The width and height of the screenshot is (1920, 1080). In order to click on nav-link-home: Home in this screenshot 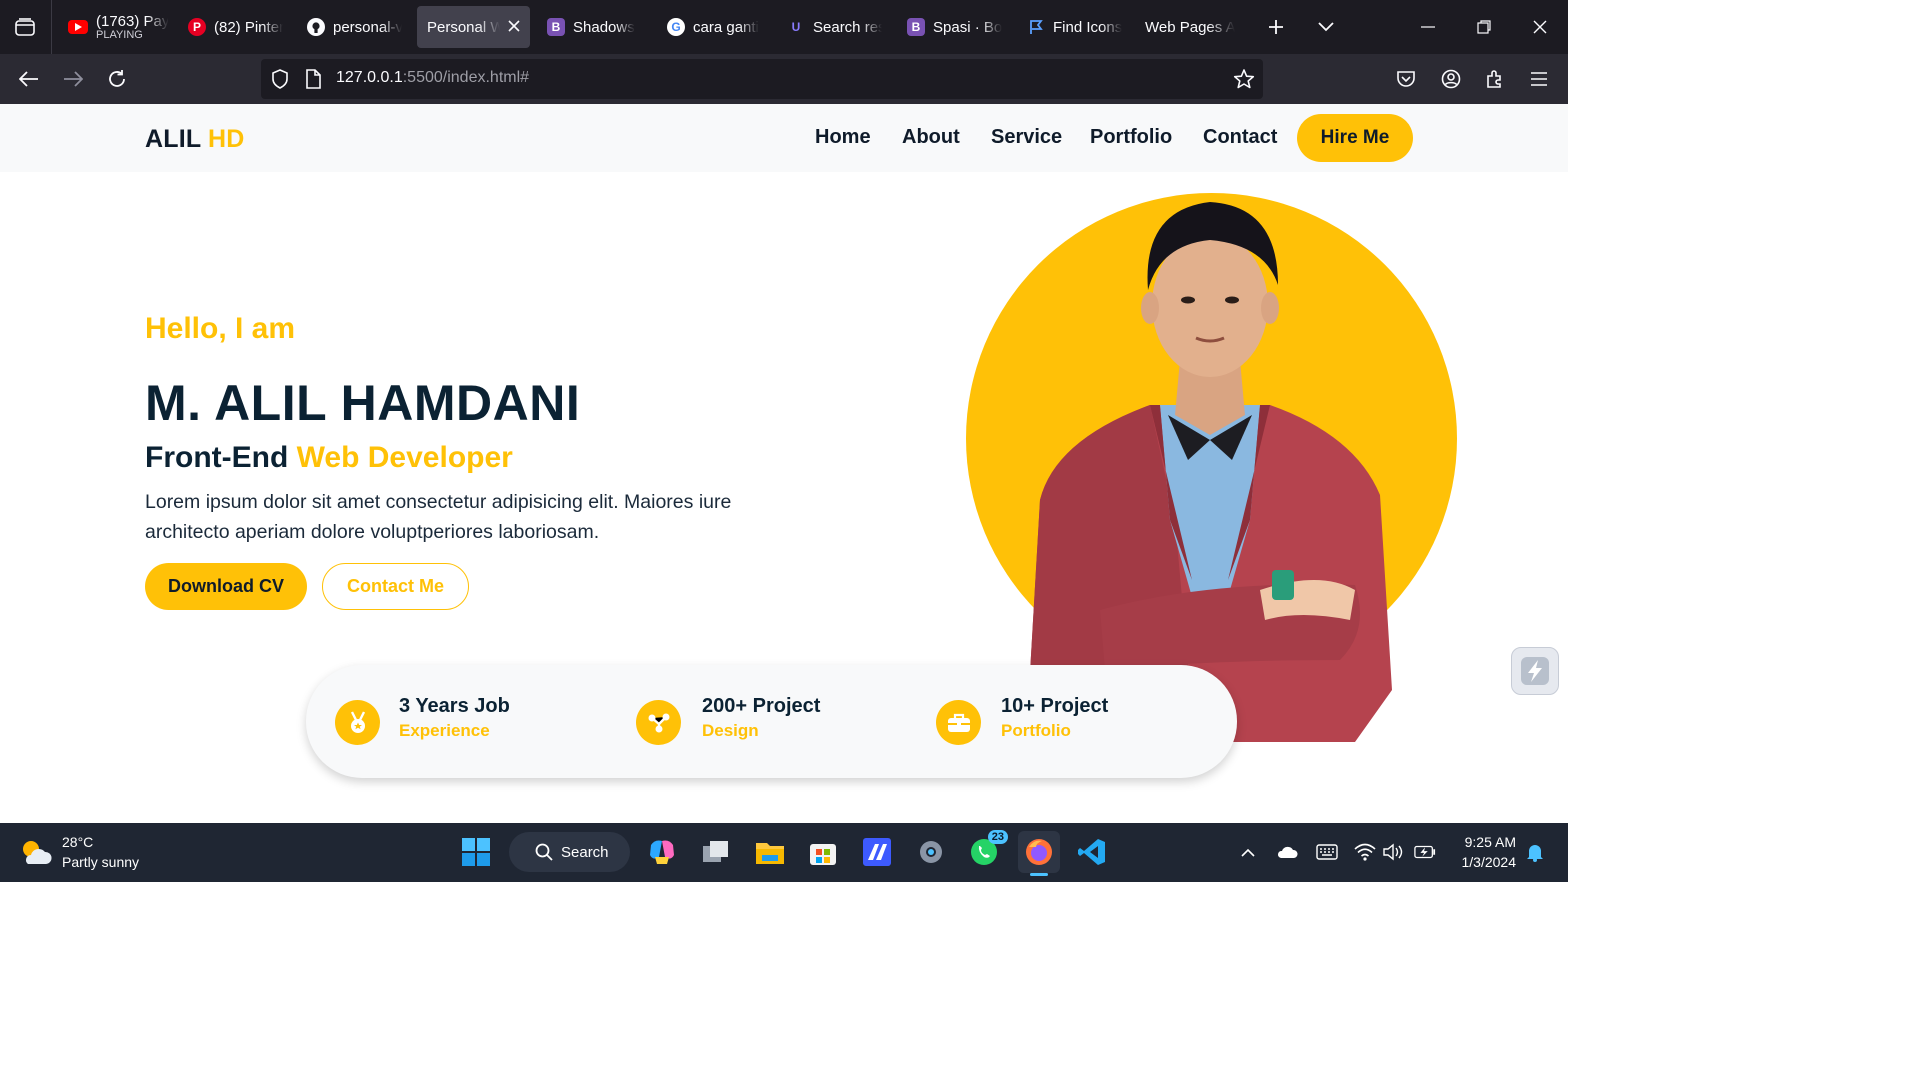, I will do `click(843, 137)`.